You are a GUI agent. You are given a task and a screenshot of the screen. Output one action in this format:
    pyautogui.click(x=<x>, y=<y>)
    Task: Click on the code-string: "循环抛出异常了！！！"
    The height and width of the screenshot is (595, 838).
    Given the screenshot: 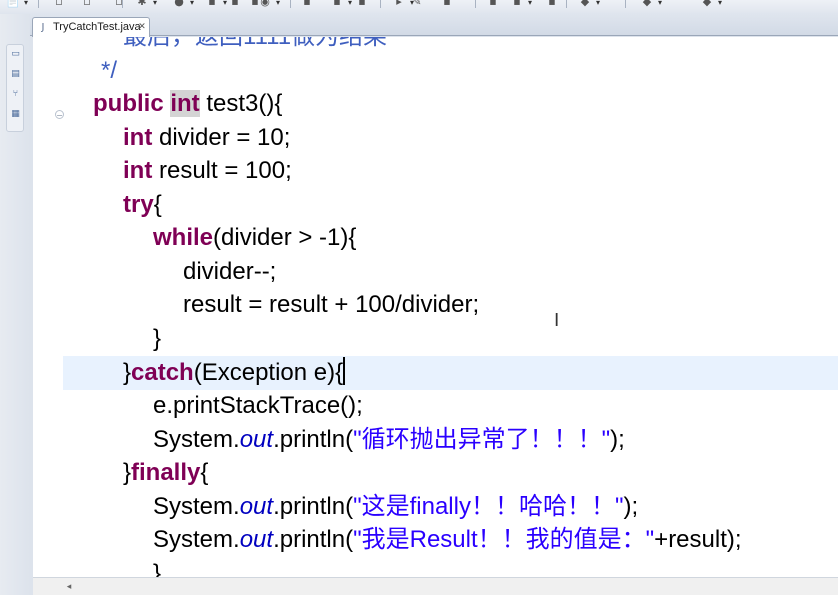 What is the action you would take?
    pyautogui.click(x=482, y=439)
    